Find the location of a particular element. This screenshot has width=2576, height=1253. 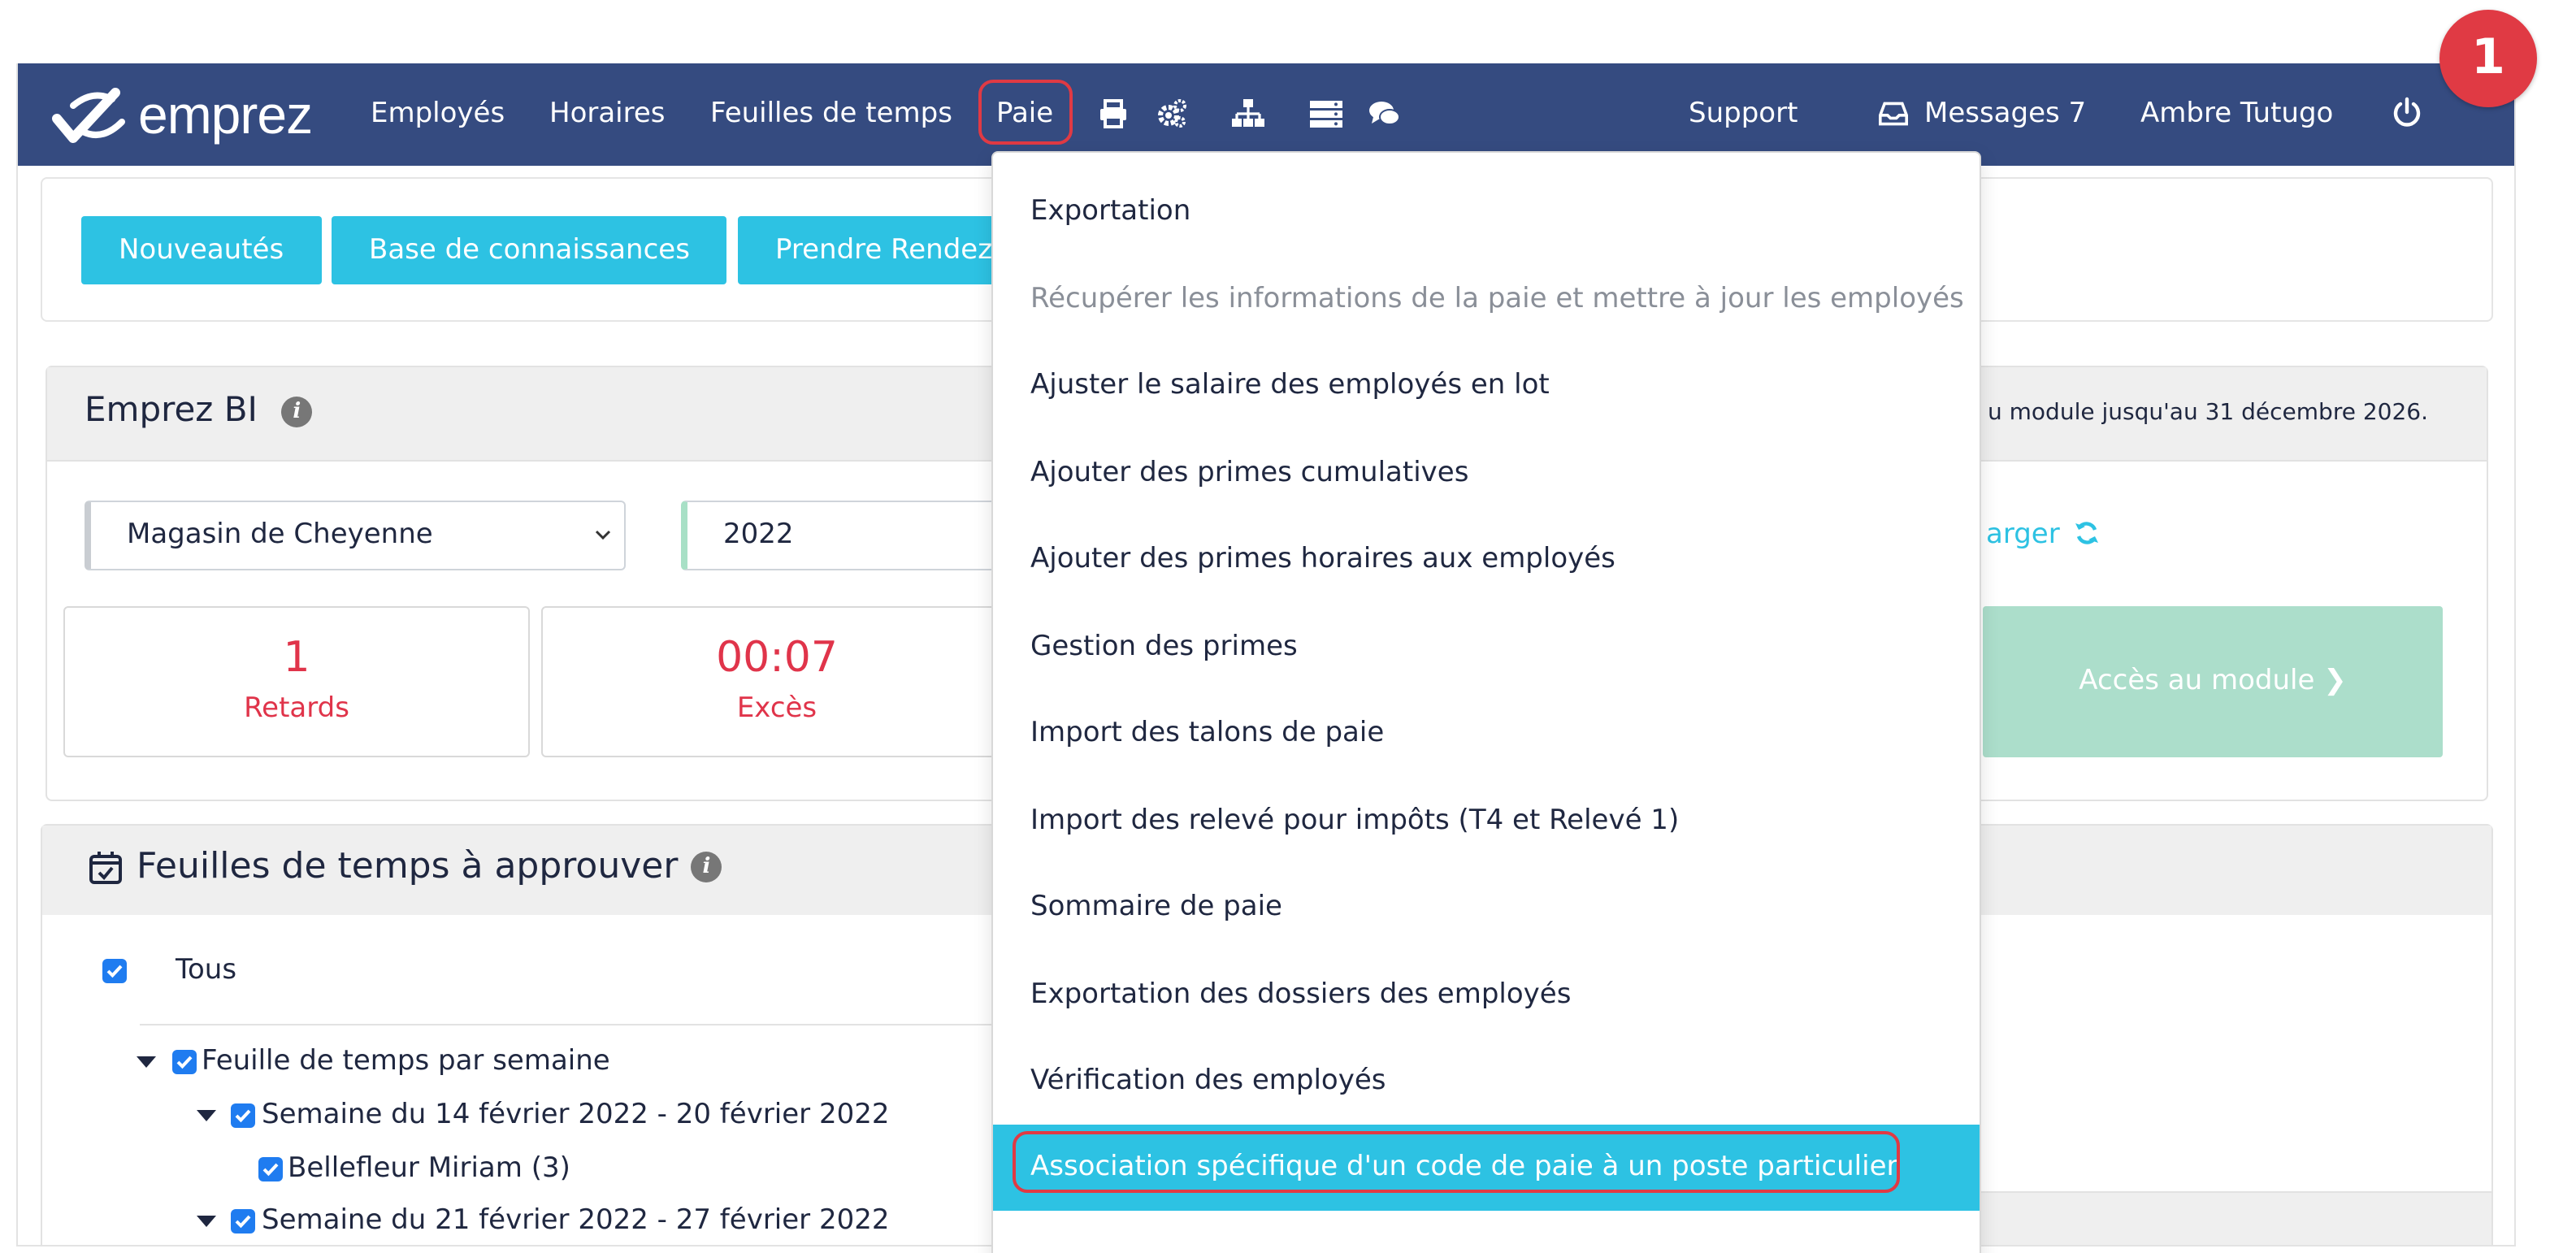

store-select: Magasin de Cheyenne is located at coordinates (355, 535).